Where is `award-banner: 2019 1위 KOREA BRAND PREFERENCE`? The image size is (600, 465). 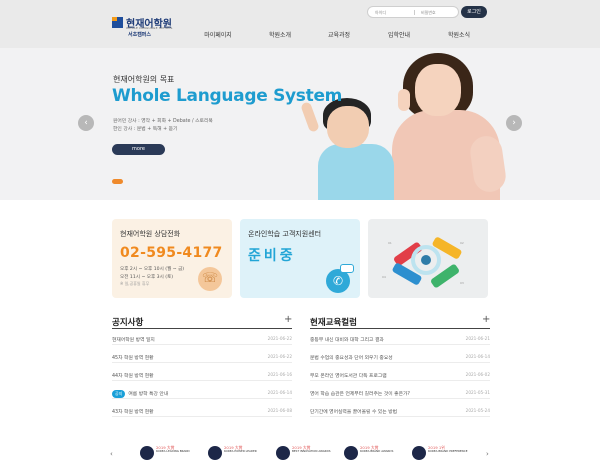 award-banner: 2019 1위 KOREA BRAND PREFERENCE is located at coordinates (440, 453).